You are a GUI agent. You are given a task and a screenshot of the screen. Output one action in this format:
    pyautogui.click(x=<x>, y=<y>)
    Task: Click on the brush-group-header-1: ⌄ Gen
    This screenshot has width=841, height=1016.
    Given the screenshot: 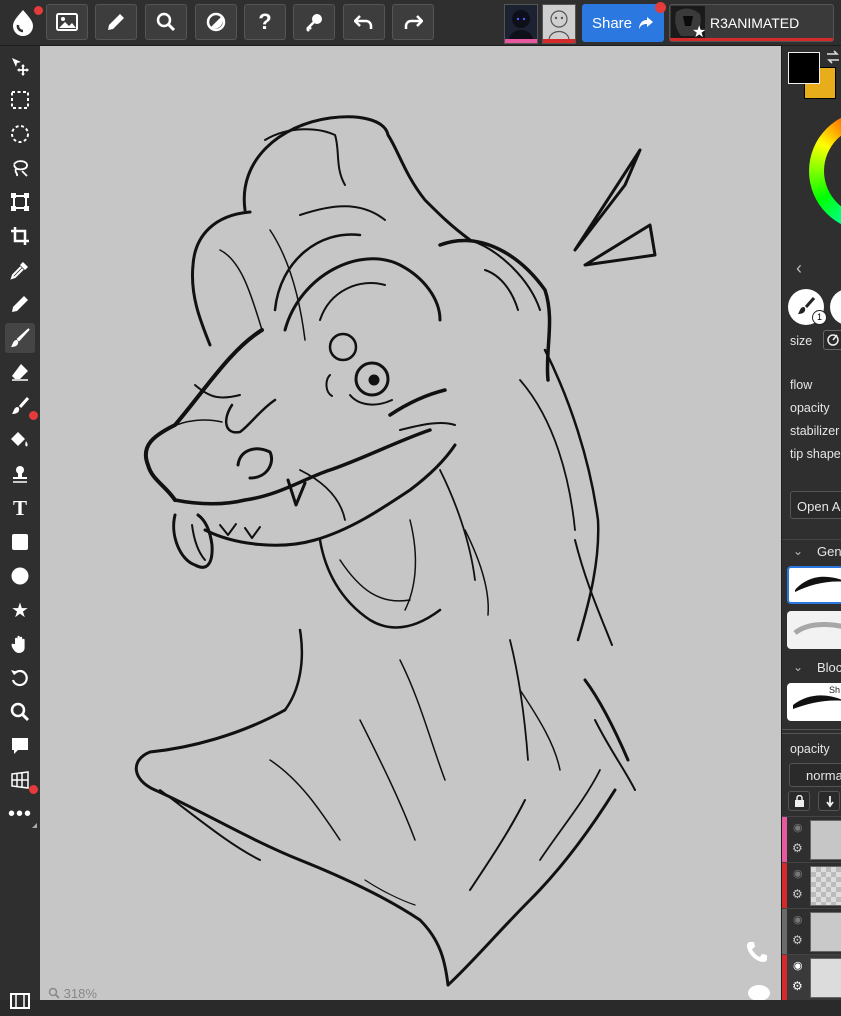 What is the action you would take?
    pyautogui.click(x=811, y=551)
    